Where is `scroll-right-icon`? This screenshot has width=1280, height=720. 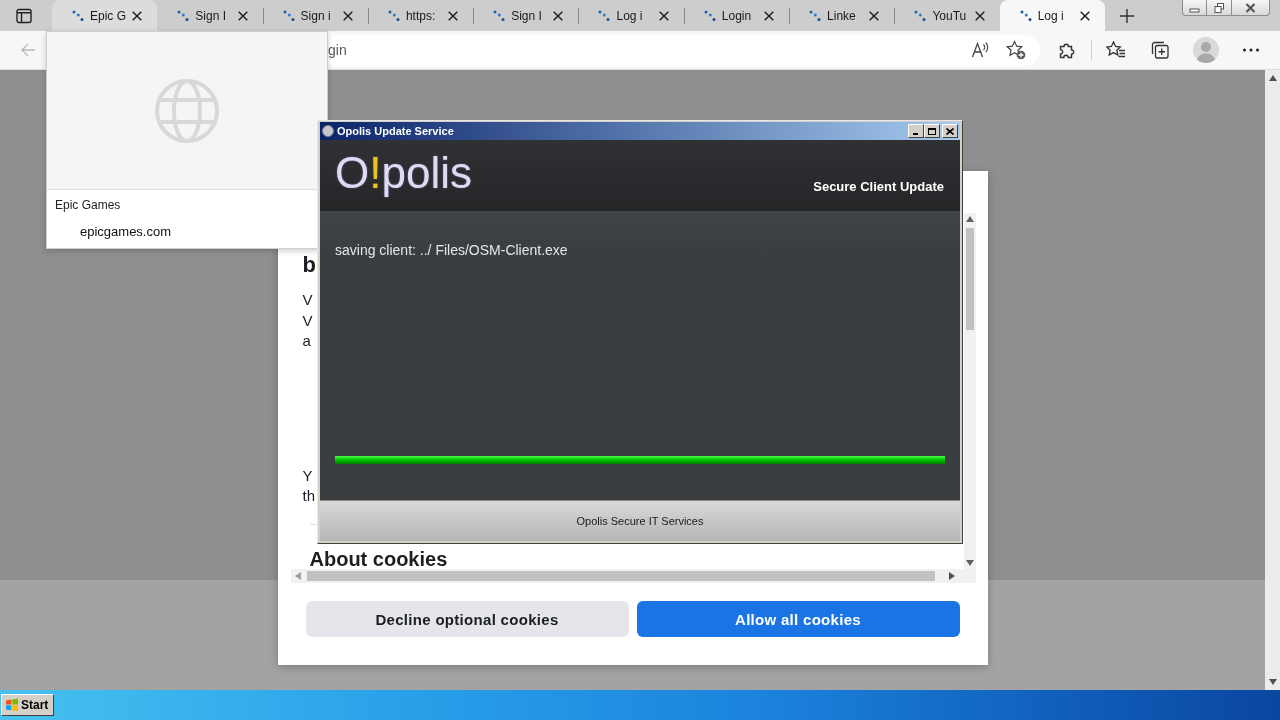
scroll-right-icon is located at coordinates (951, 576).